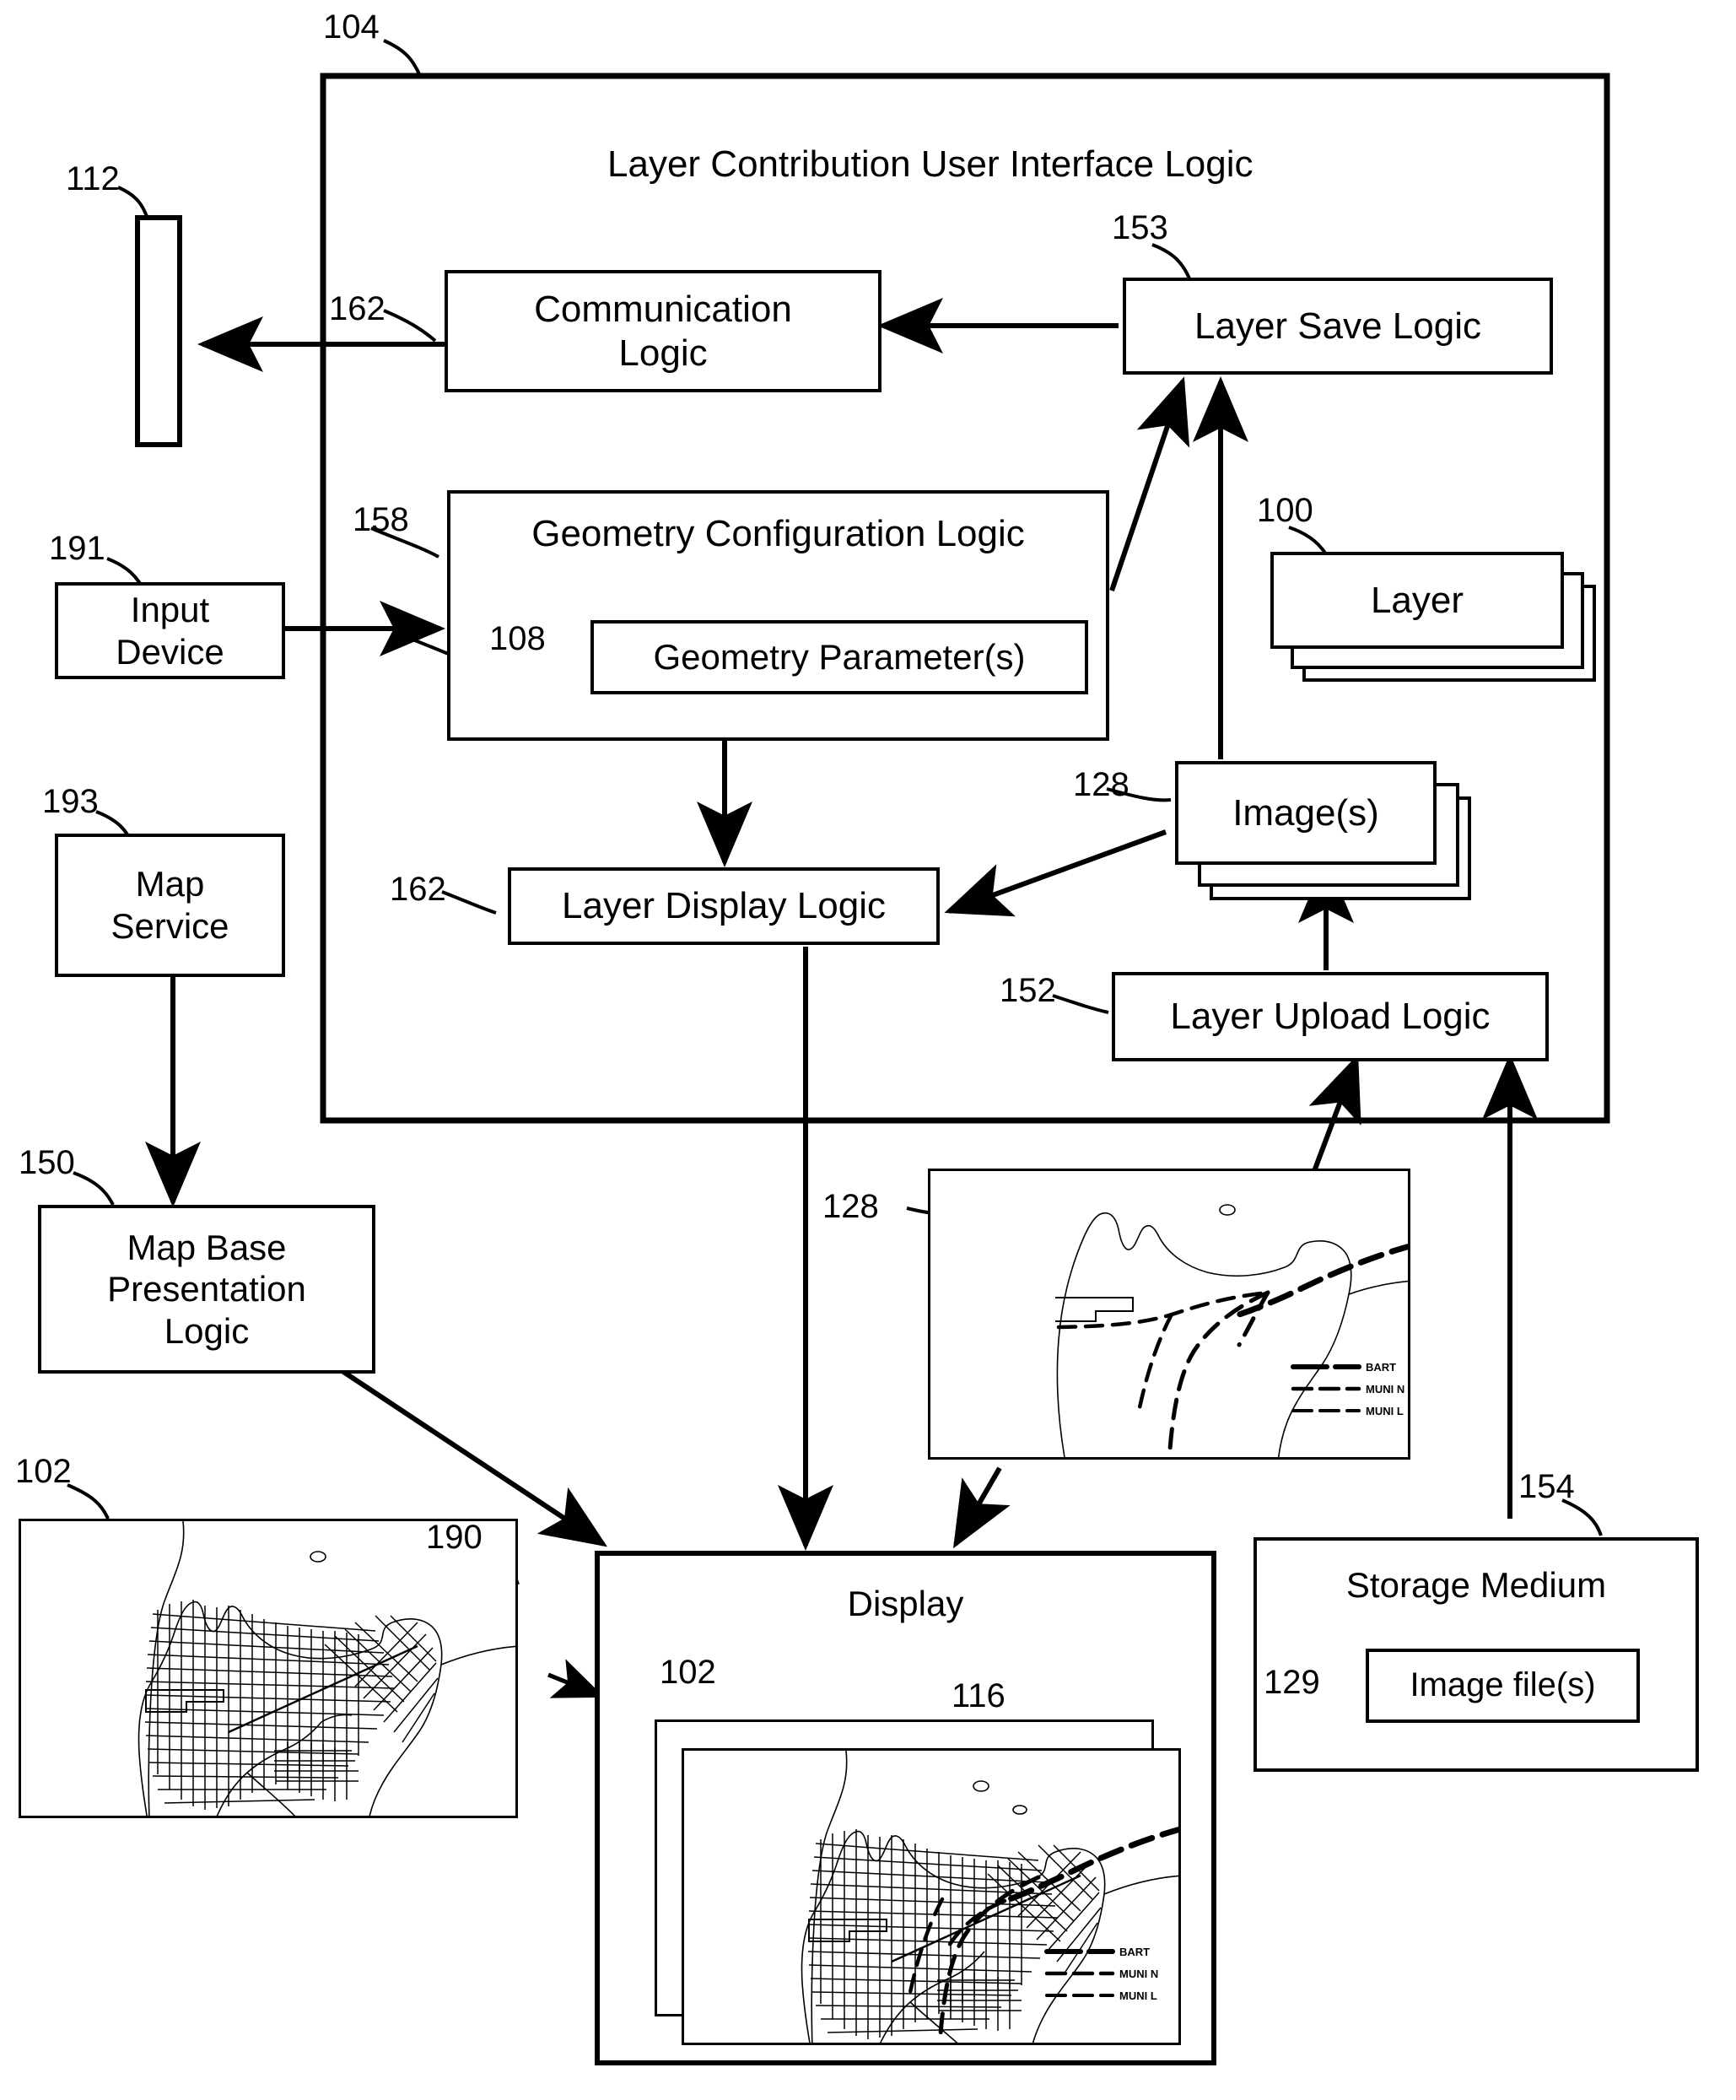 The image size is (1736, 2100). I want to click on ref-162-display: 162, so click(418, 889).